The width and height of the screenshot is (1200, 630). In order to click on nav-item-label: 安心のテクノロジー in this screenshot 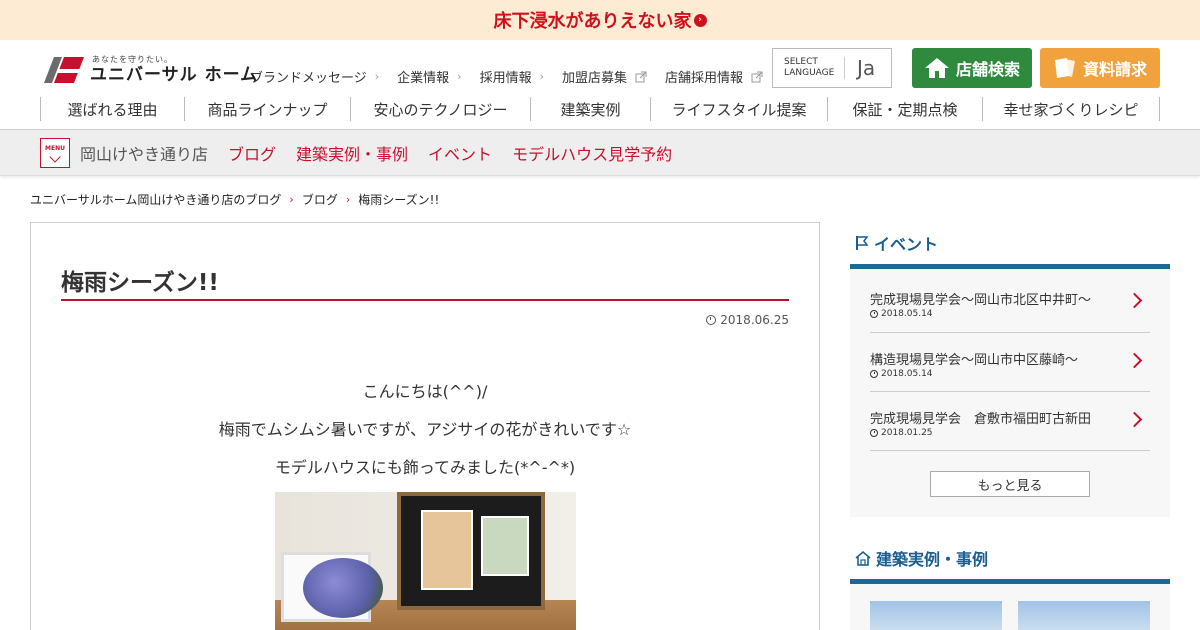, I will do `click(440, 109)`.